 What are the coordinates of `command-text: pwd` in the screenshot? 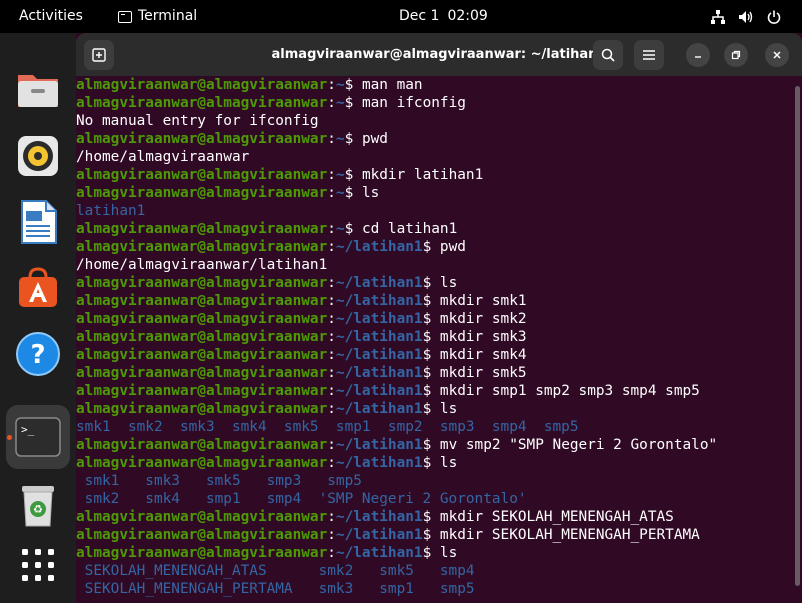 It's located at (374, 139).